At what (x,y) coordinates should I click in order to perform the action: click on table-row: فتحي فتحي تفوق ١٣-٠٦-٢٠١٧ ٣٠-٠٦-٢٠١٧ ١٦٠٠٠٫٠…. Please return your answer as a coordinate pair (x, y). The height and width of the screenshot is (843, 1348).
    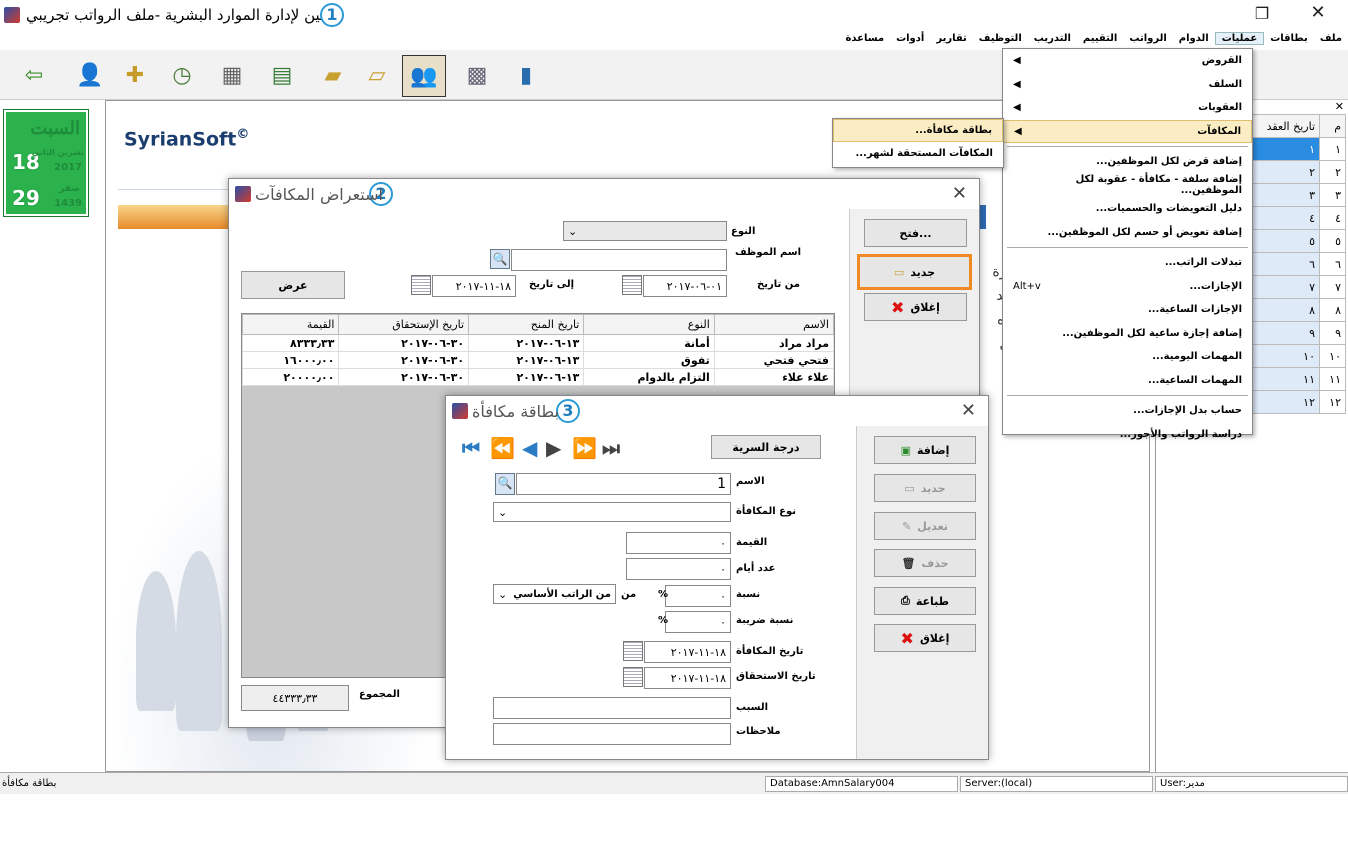
    Looking at the image, I should click on (538, 360).